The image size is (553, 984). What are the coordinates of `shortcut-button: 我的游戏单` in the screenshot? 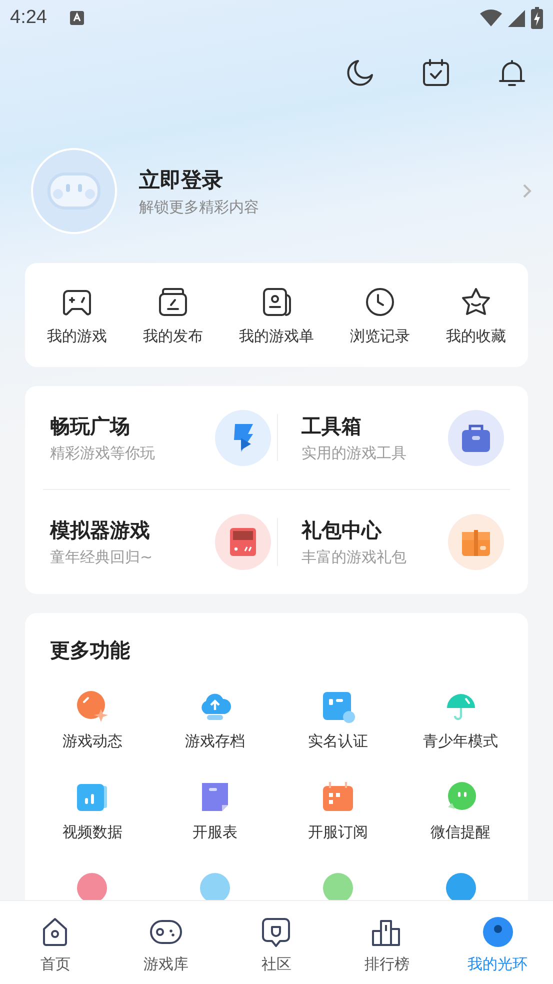 It's located at (276, 315).